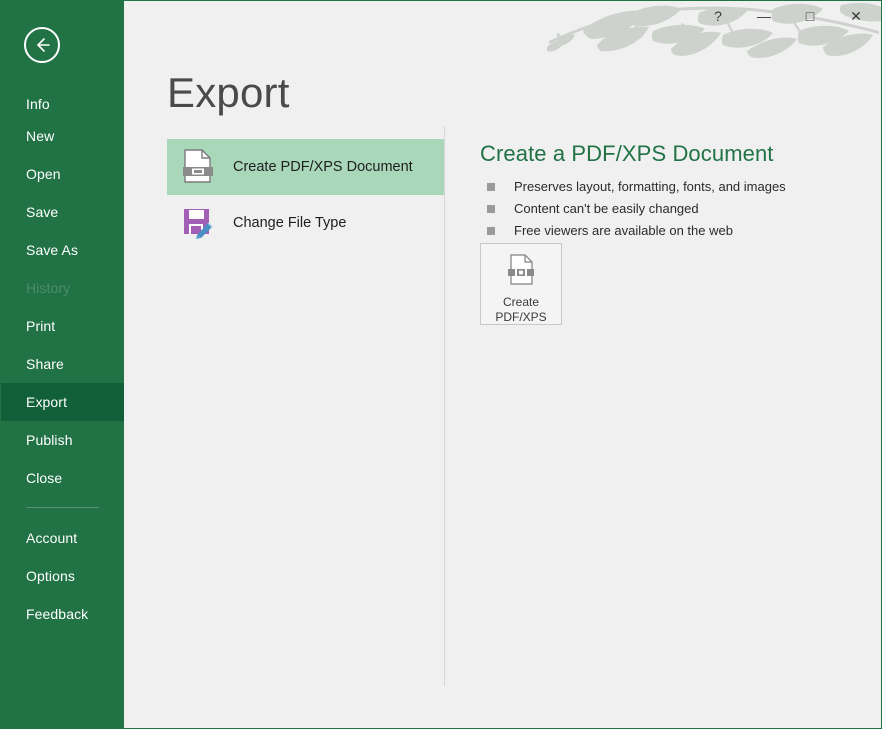  Describe the element at coordinates (62, 538) in the screenshot. I see `sidebar-item-account: Account` at that location.